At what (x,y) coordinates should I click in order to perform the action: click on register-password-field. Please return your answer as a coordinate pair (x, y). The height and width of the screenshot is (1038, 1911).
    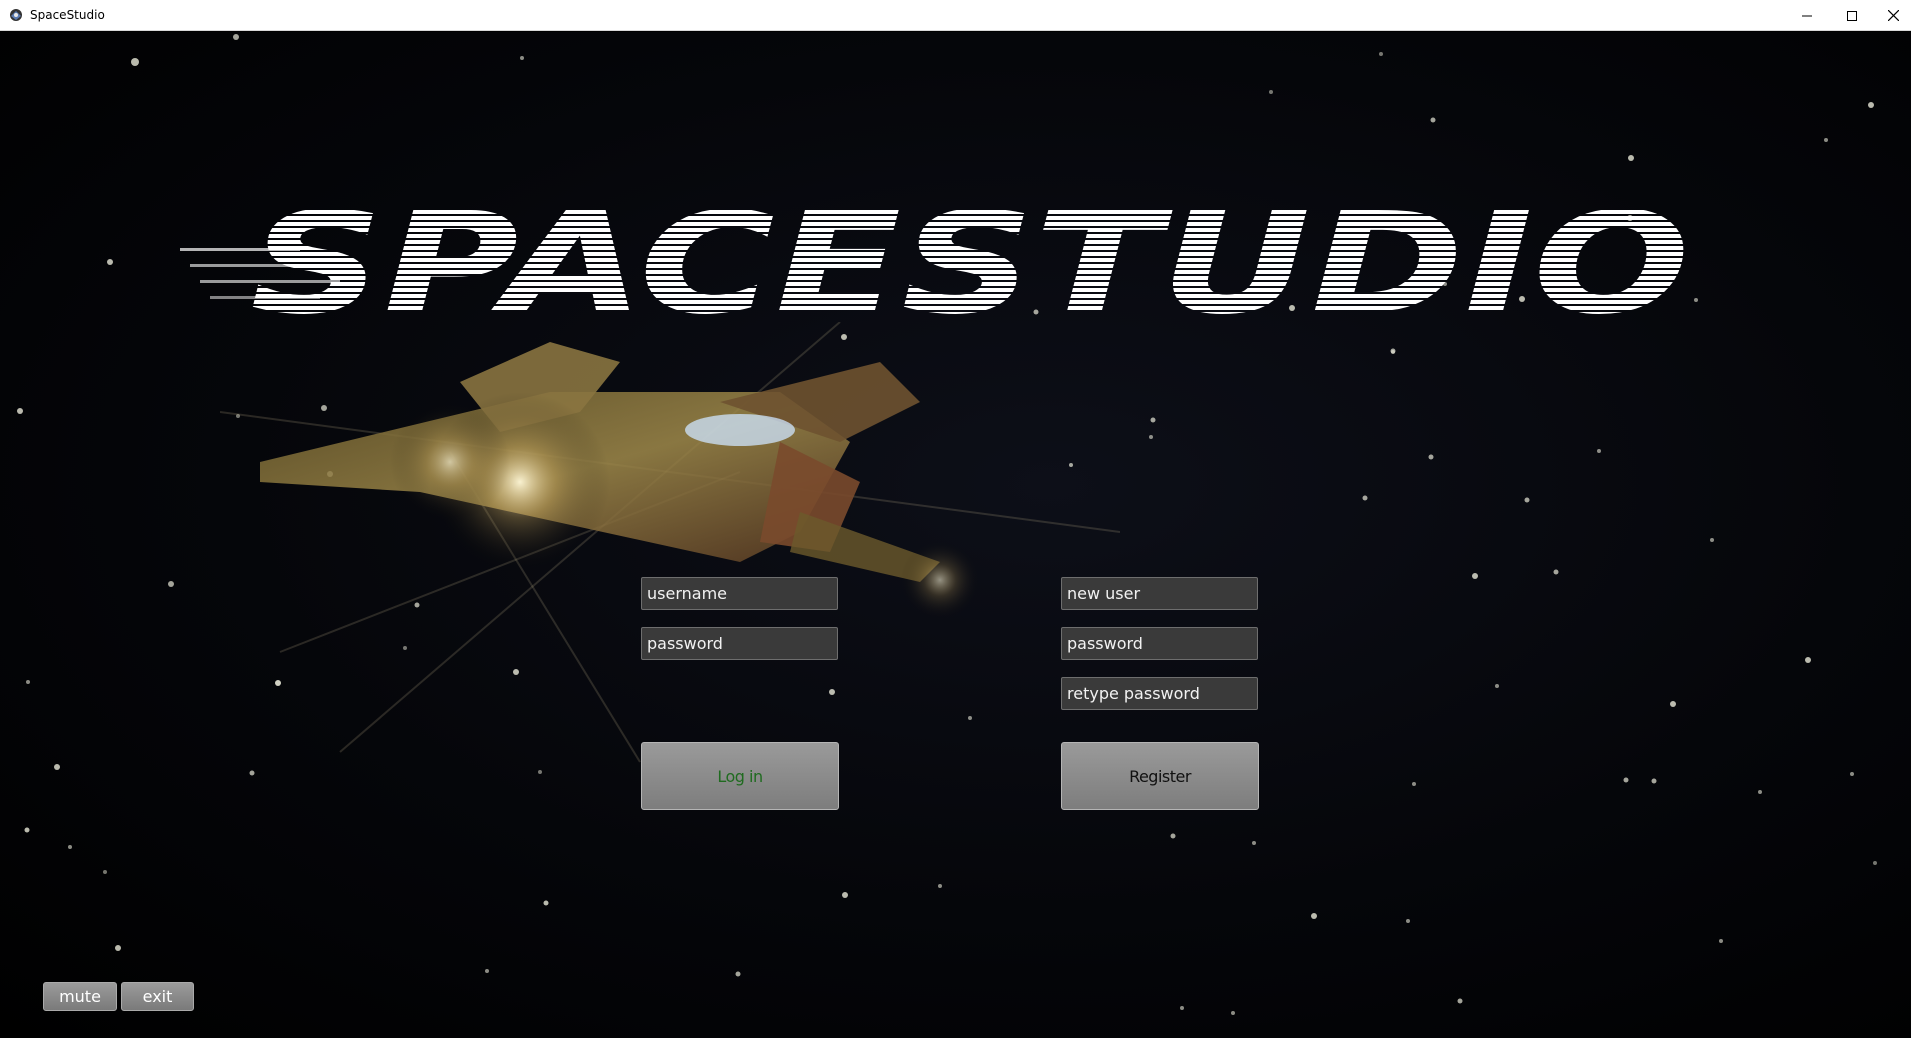
    Looking at the image, I should click on (1159, 643).